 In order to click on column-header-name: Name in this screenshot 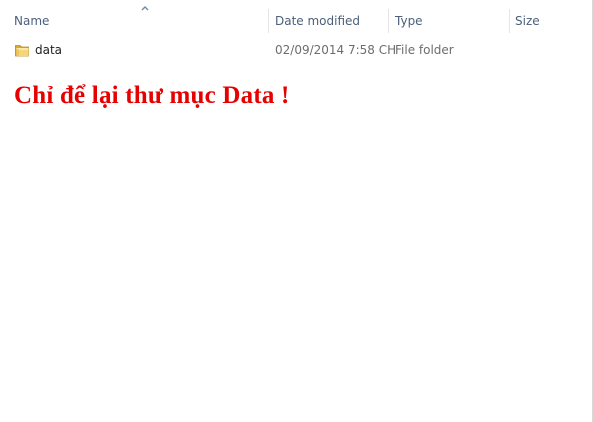, I will do `click(138, 20)`.